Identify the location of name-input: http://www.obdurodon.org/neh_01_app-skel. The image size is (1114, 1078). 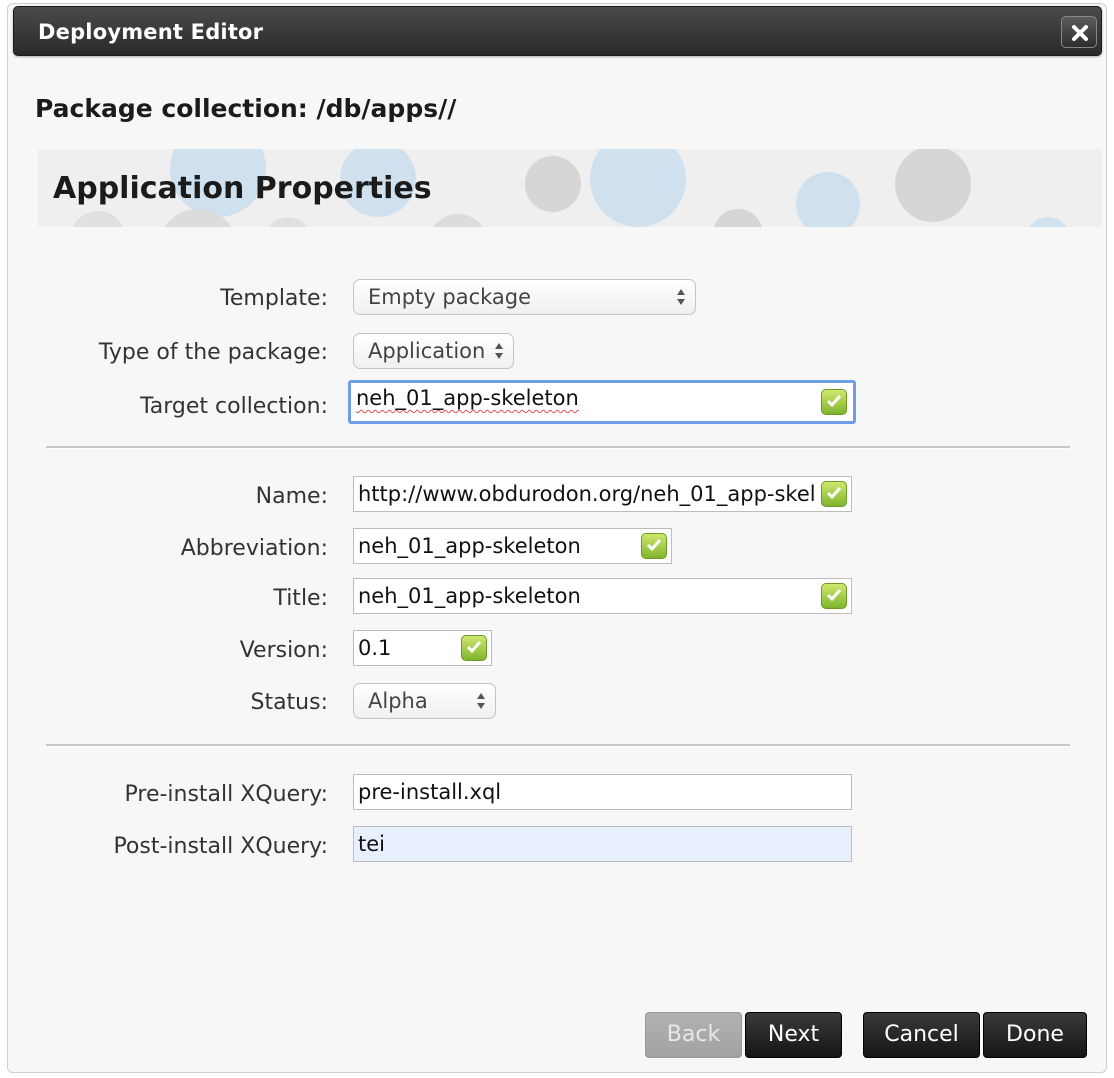
(602, 494).